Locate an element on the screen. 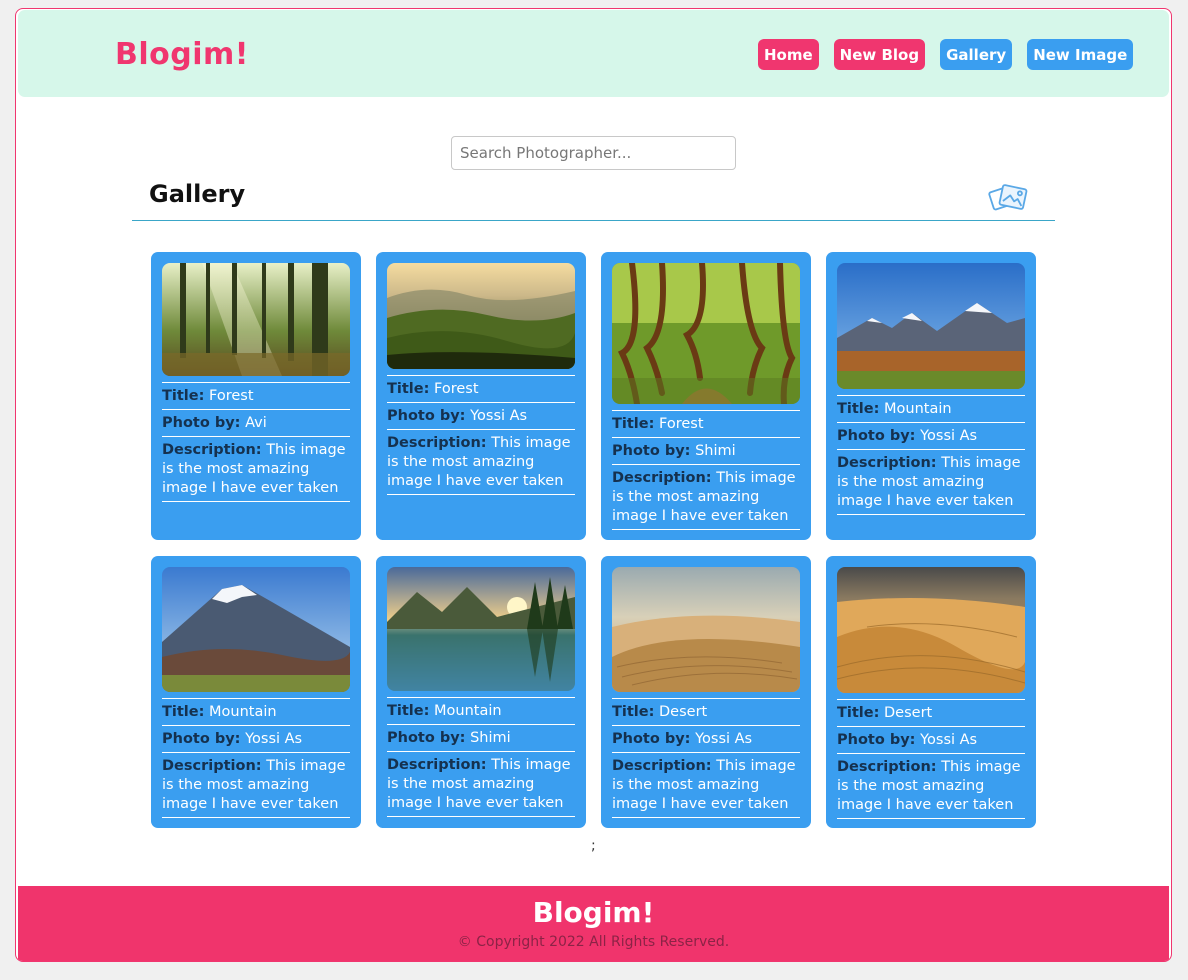 This screenshot has width=1188, height=980. title-divider is located at coordinates (593, 220).